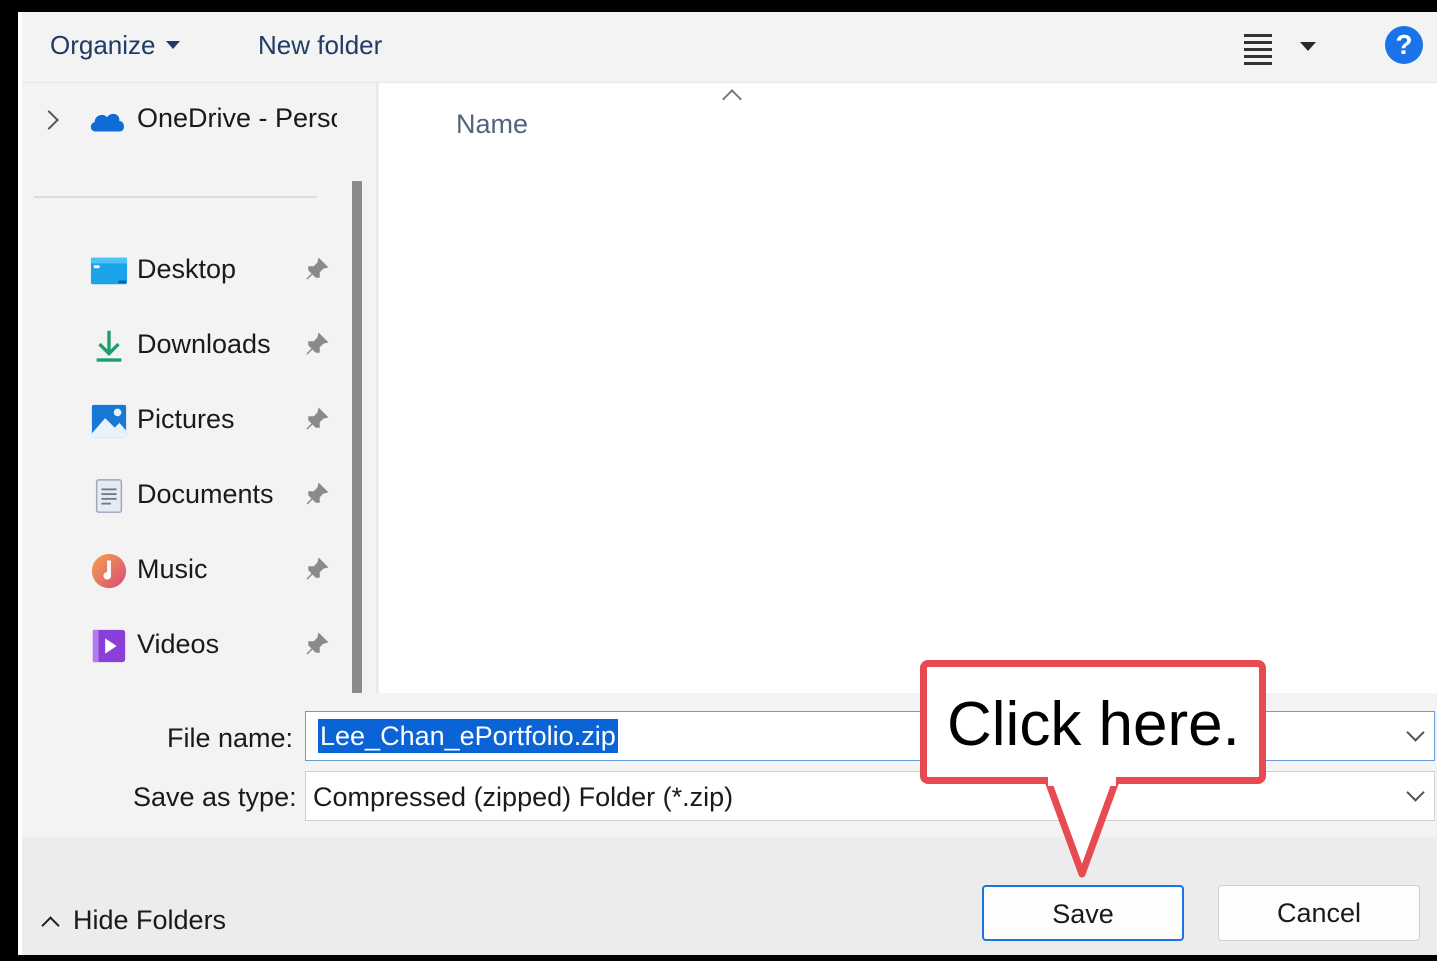  Describe the element at coordinates (1308, 46) in the screenshot. I see `view-options-caret-icon` at that location.